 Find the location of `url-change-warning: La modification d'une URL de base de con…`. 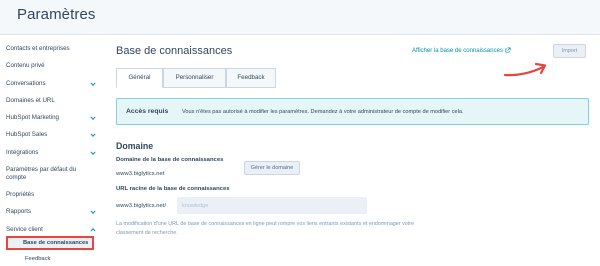

url-change-warning: La modification d'une URL de base de con… is located at coordinates (265, 228).